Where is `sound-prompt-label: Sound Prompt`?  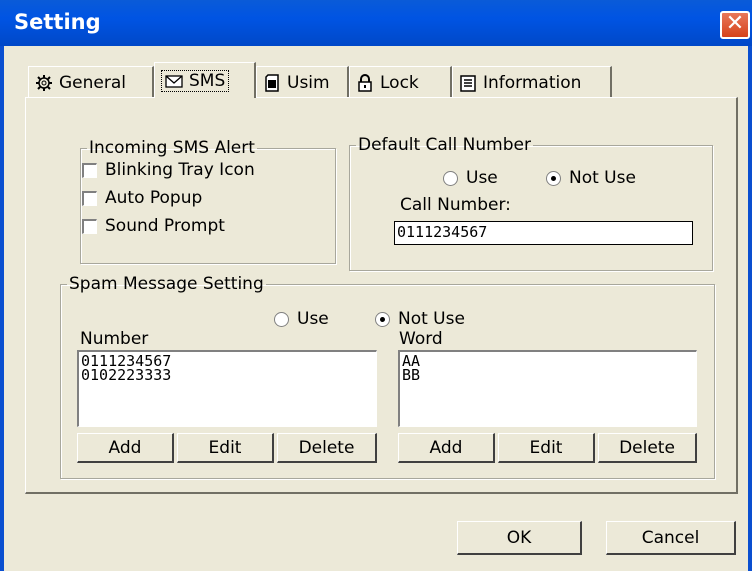
sound-prompt-label: Sound Prompt is located at coordinates (165, 226).